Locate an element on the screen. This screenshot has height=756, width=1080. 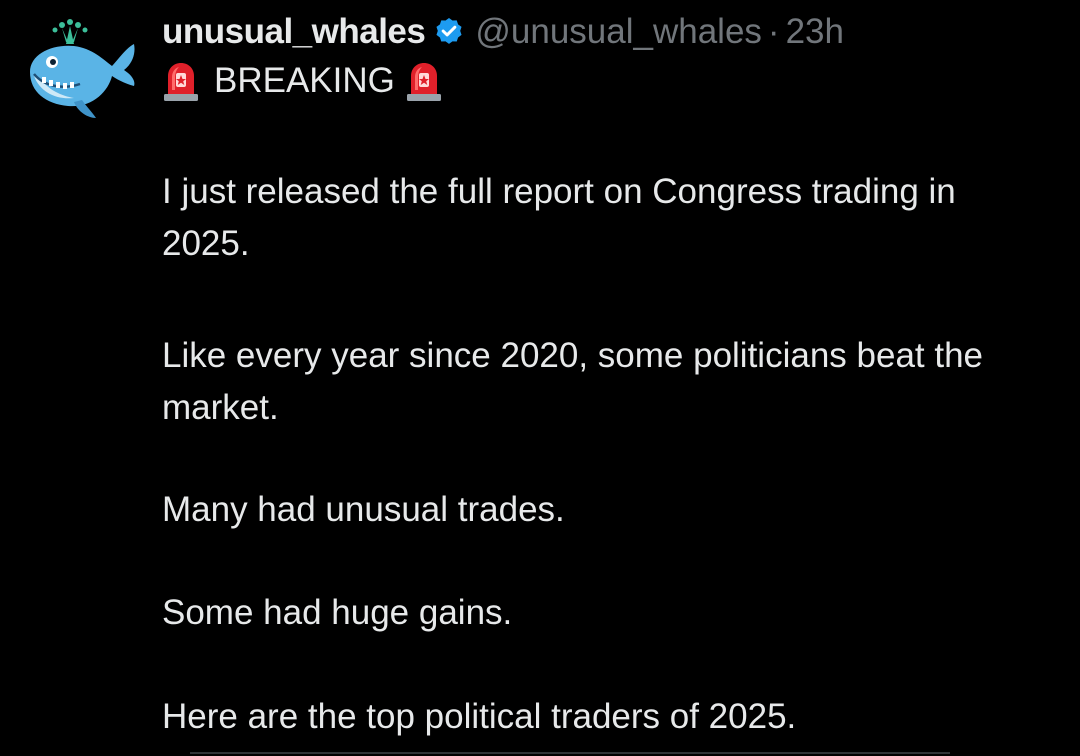
tweet-timestamp: 23h is located at coordinates (815, 32).